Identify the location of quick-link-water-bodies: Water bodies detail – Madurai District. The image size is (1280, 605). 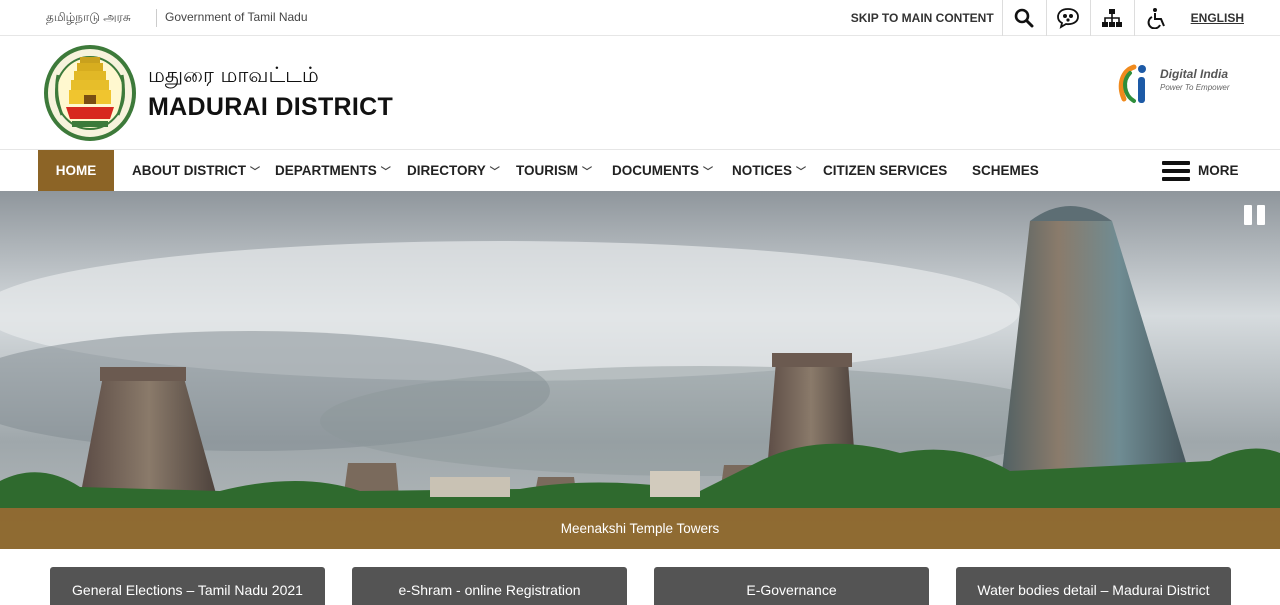
(1093, 586).